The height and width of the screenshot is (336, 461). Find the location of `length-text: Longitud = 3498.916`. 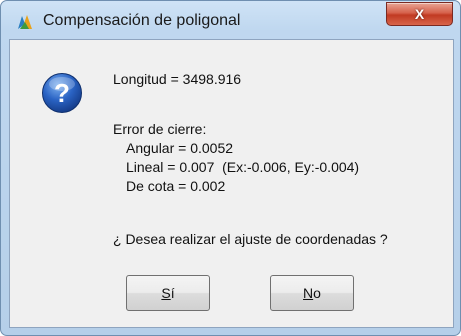

length-text: Longitud = 3498.916 is located at coordinates (177, 79).